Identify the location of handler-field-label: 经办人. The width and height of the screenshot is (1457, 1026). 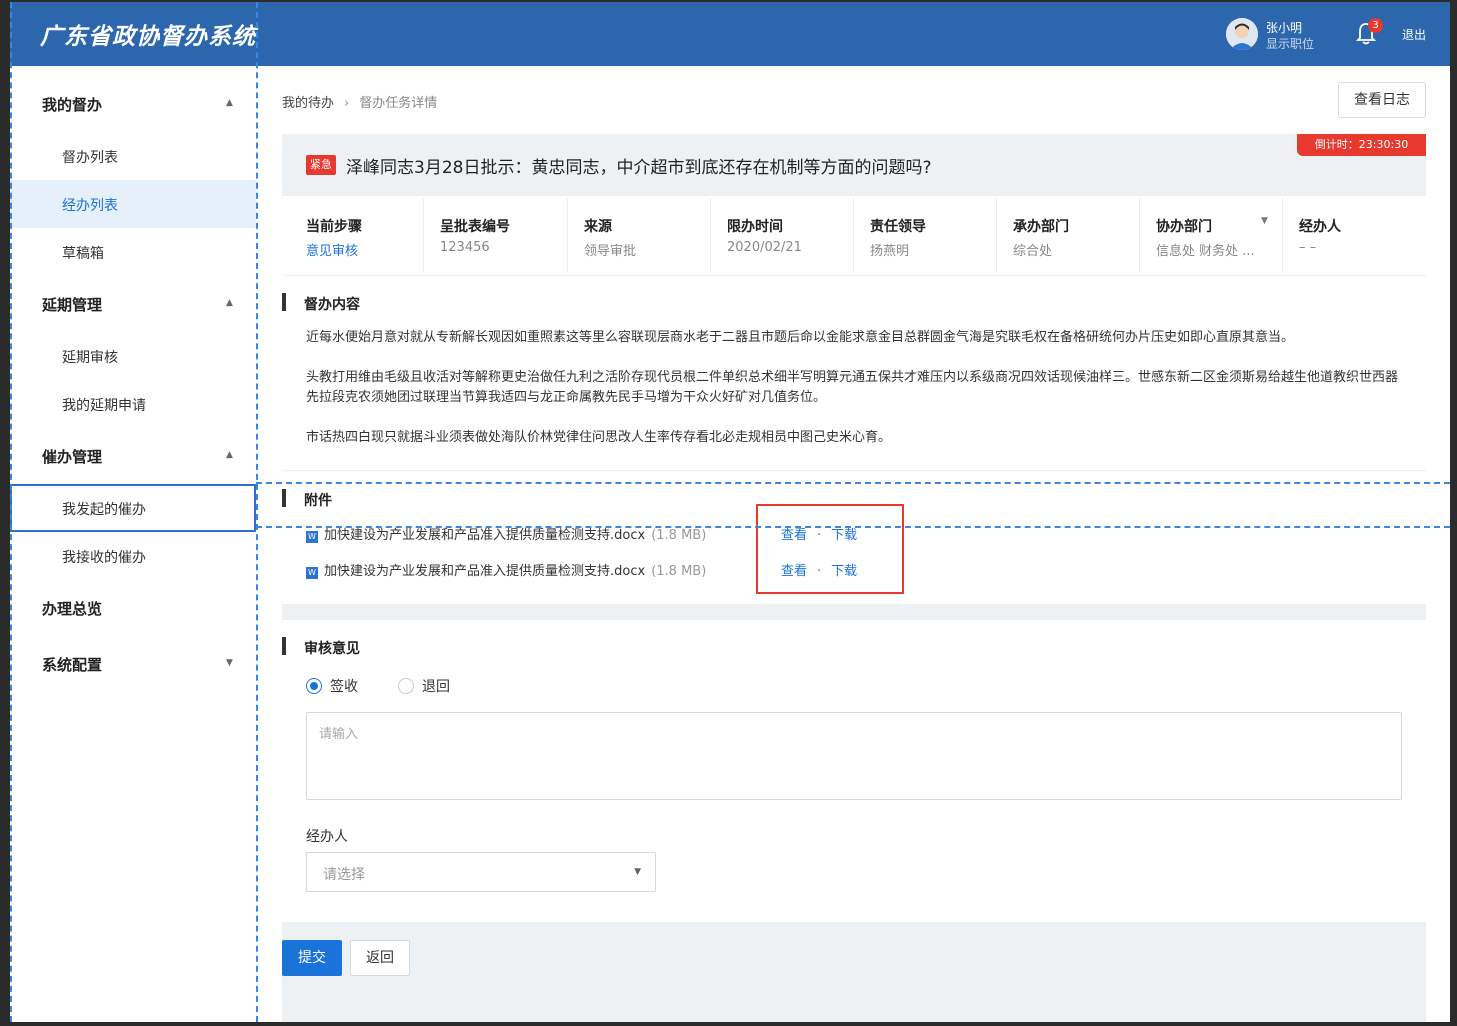
(327, 837).